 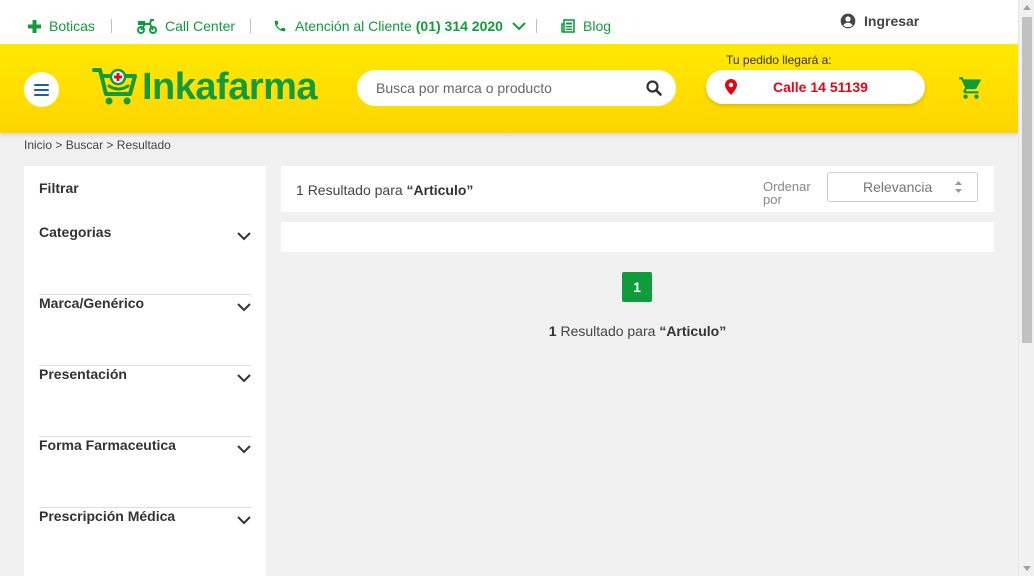 What do you see at coordinates (637, 287) in the screenshot?
I see `pagination-page-1: 1` at bounding box center [637, 287].